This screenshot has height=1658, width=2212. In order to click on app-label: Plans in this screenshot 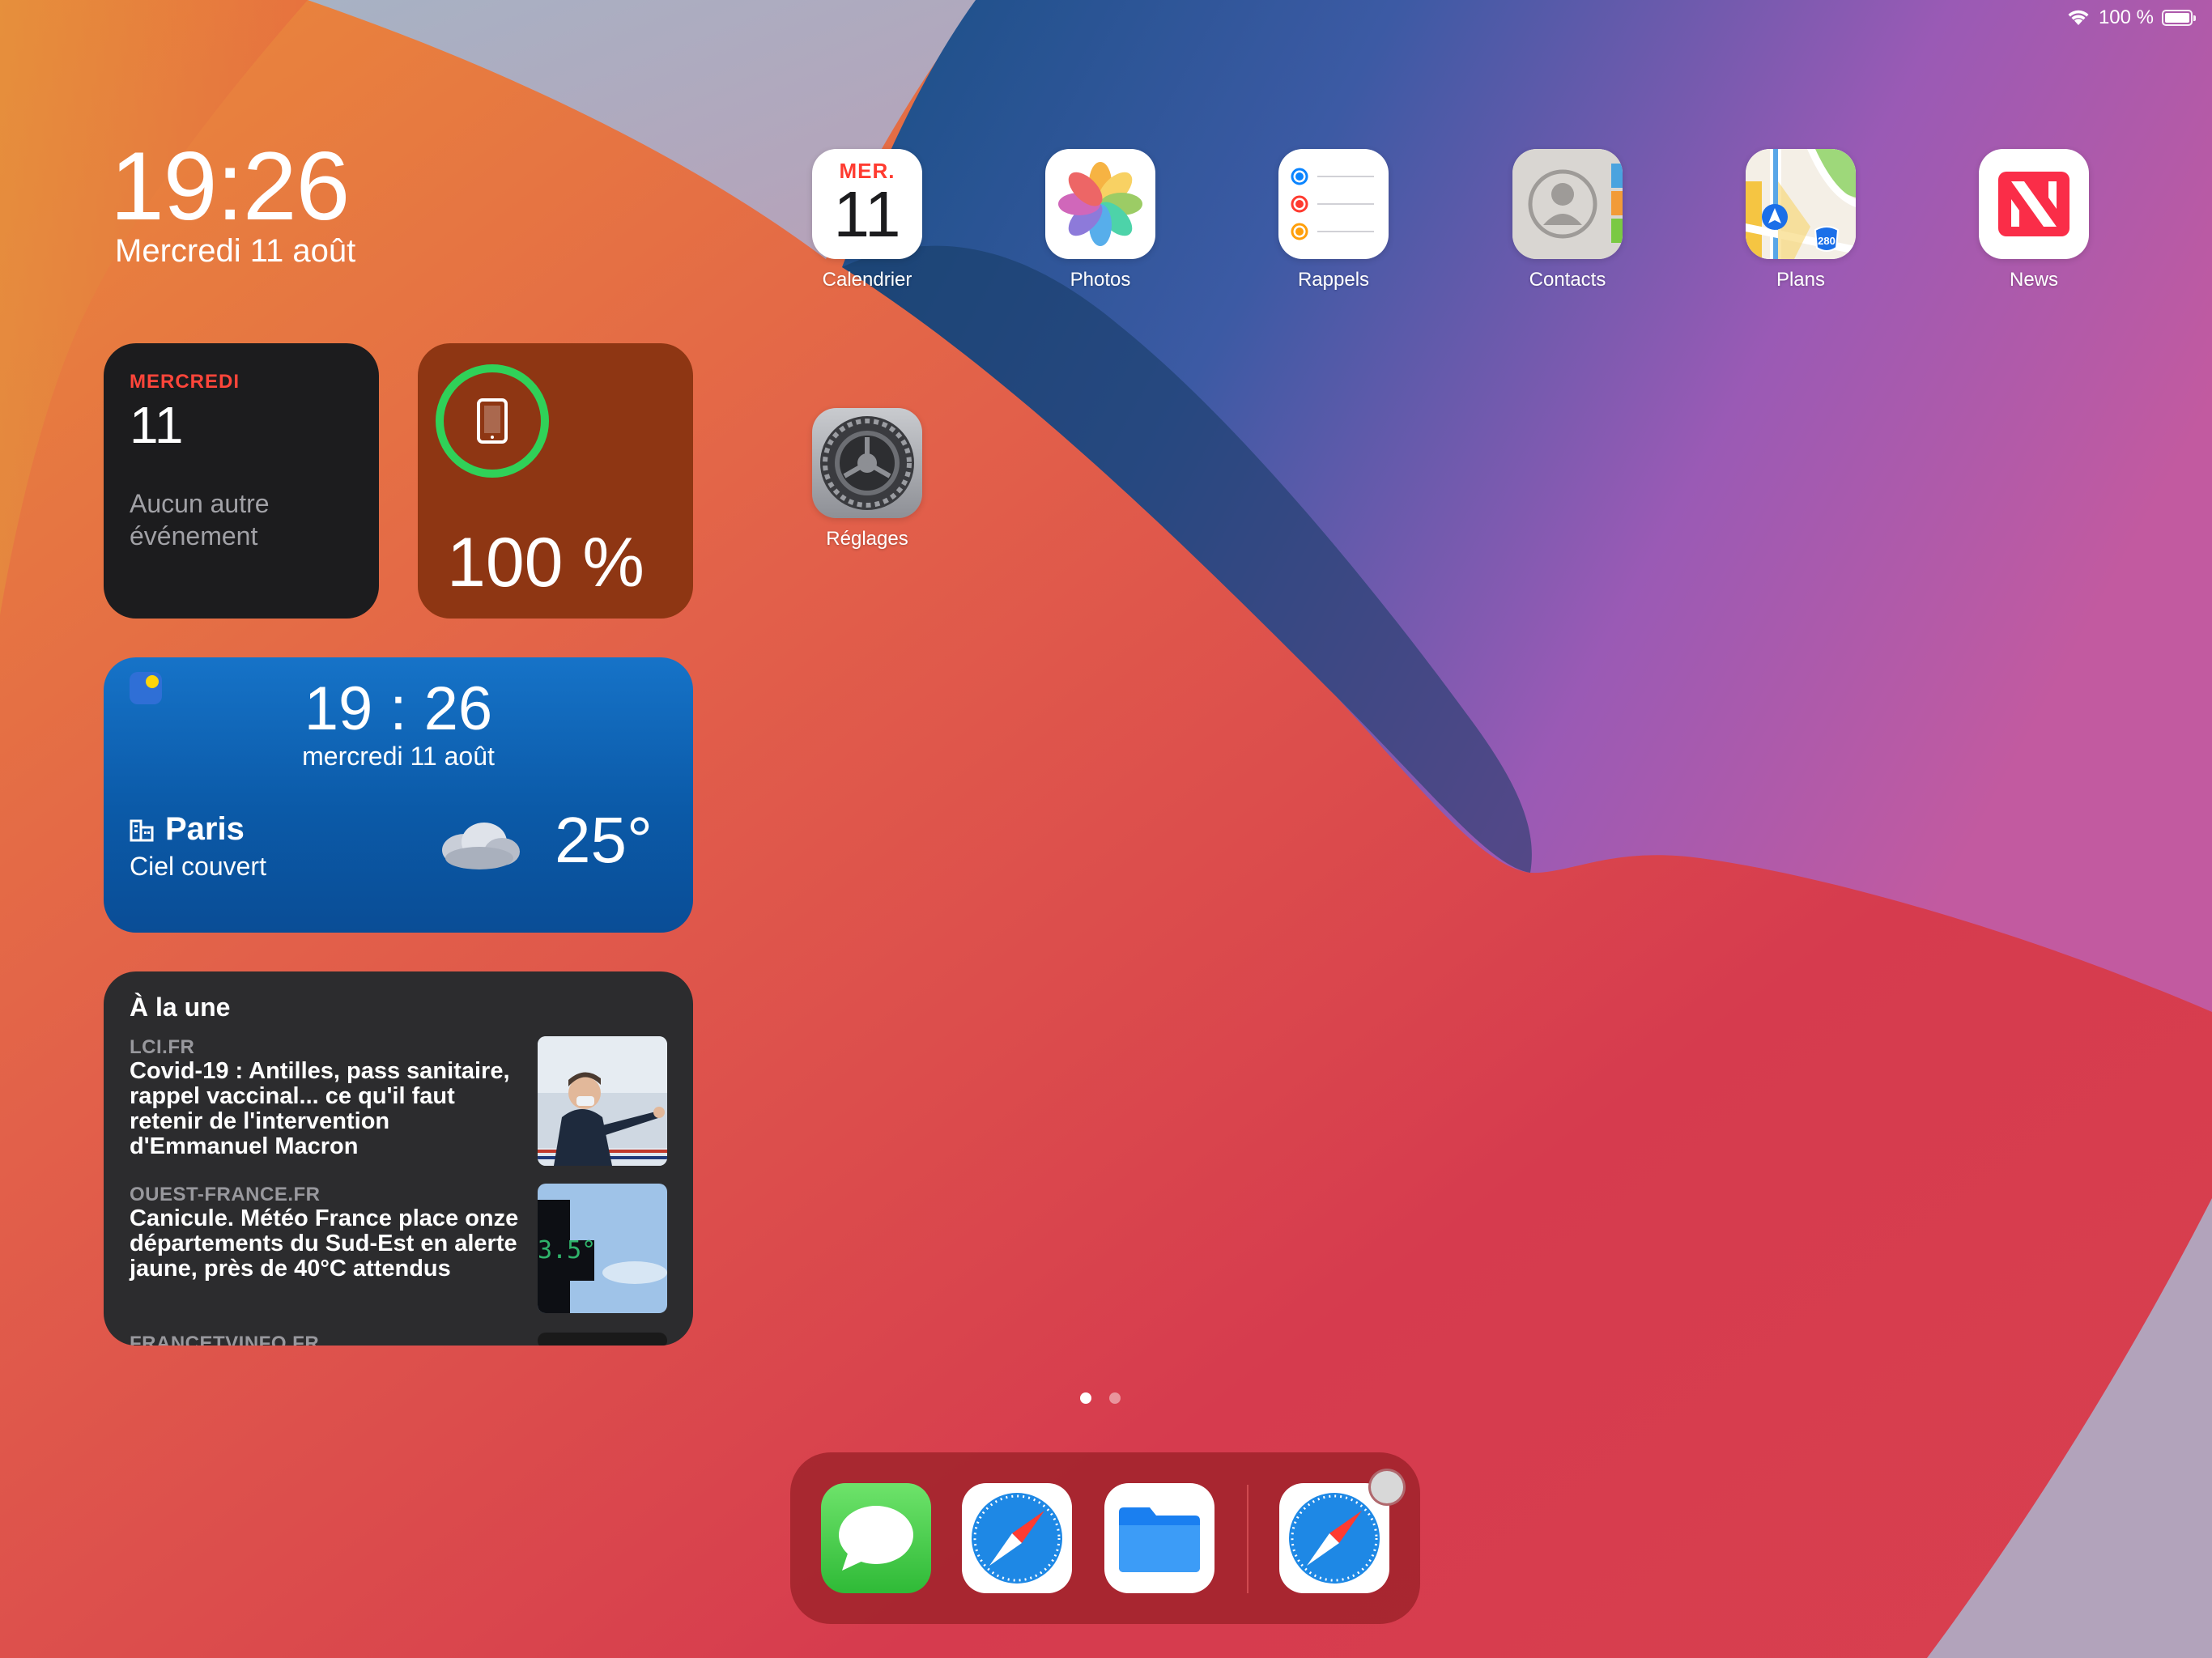, I will do `click(1801, 280)`.